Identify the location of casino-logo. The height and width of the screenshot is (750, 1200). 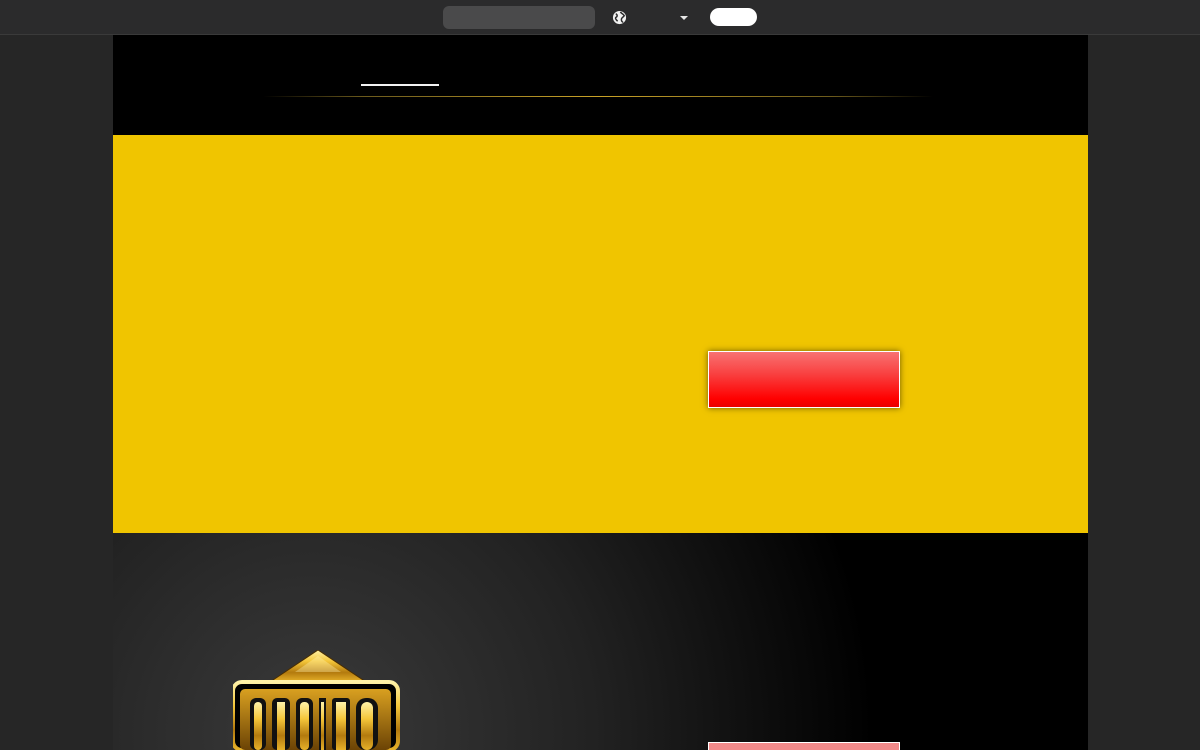
(316, 700).